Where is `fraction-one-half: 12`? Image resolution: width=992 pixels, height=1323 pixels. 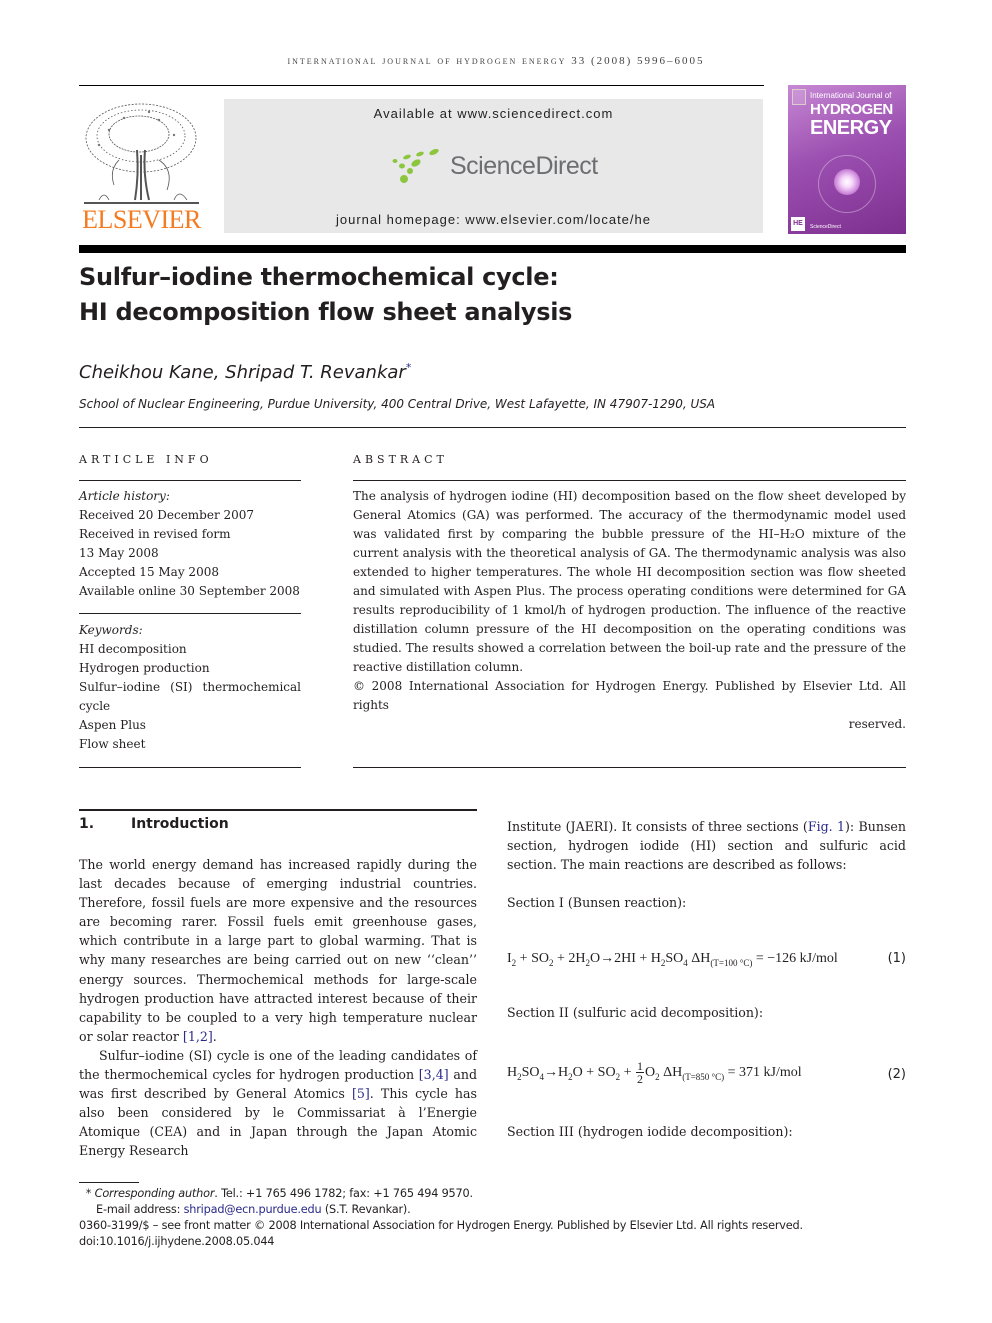 fraction-one-half: 12 is located at coordinates (639, 1072).